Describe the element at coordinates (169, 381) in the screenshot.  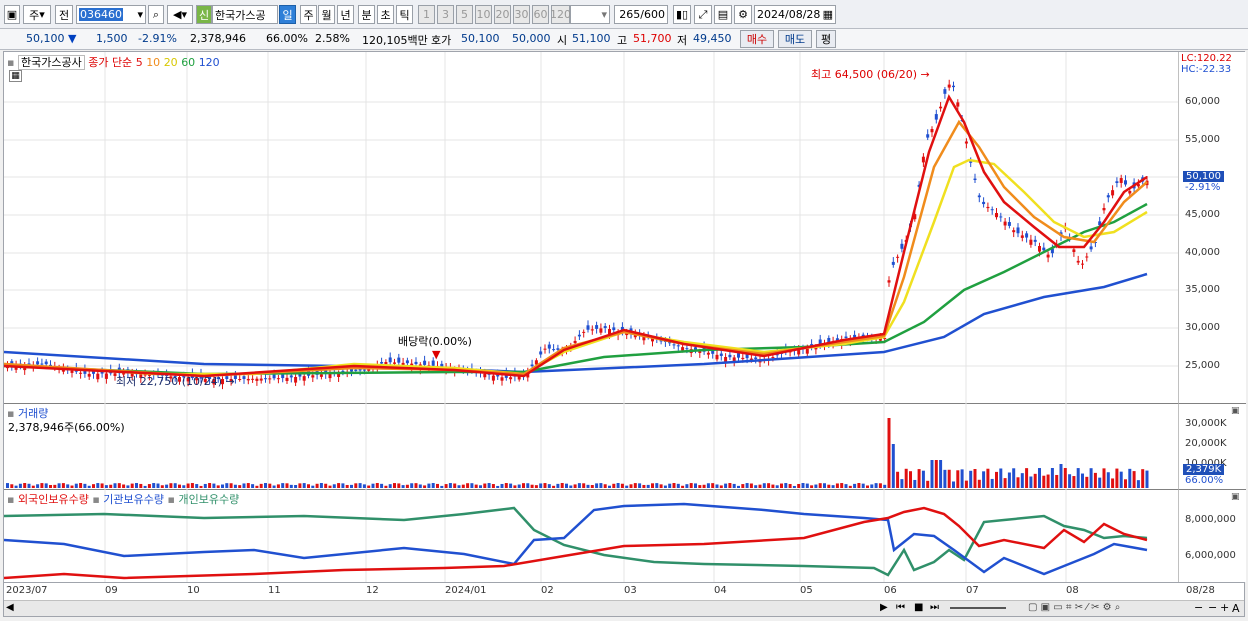
I see `low-note-text: 최저 22,750 (10/24)` at that location.